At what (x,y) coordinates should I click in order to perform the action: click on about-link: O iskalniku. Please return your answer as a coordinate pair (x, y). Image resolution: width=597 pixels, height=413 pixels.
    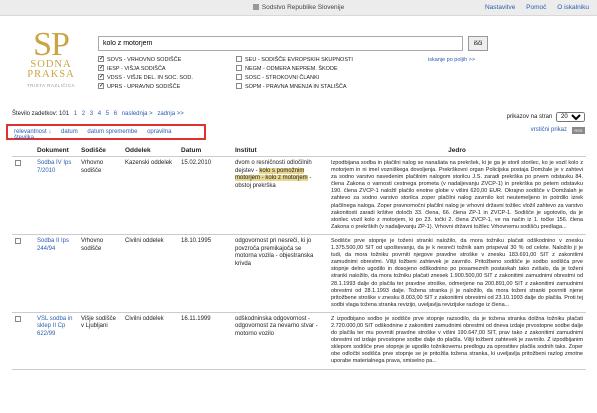
    Looking at the image, I should click on (573, 7).